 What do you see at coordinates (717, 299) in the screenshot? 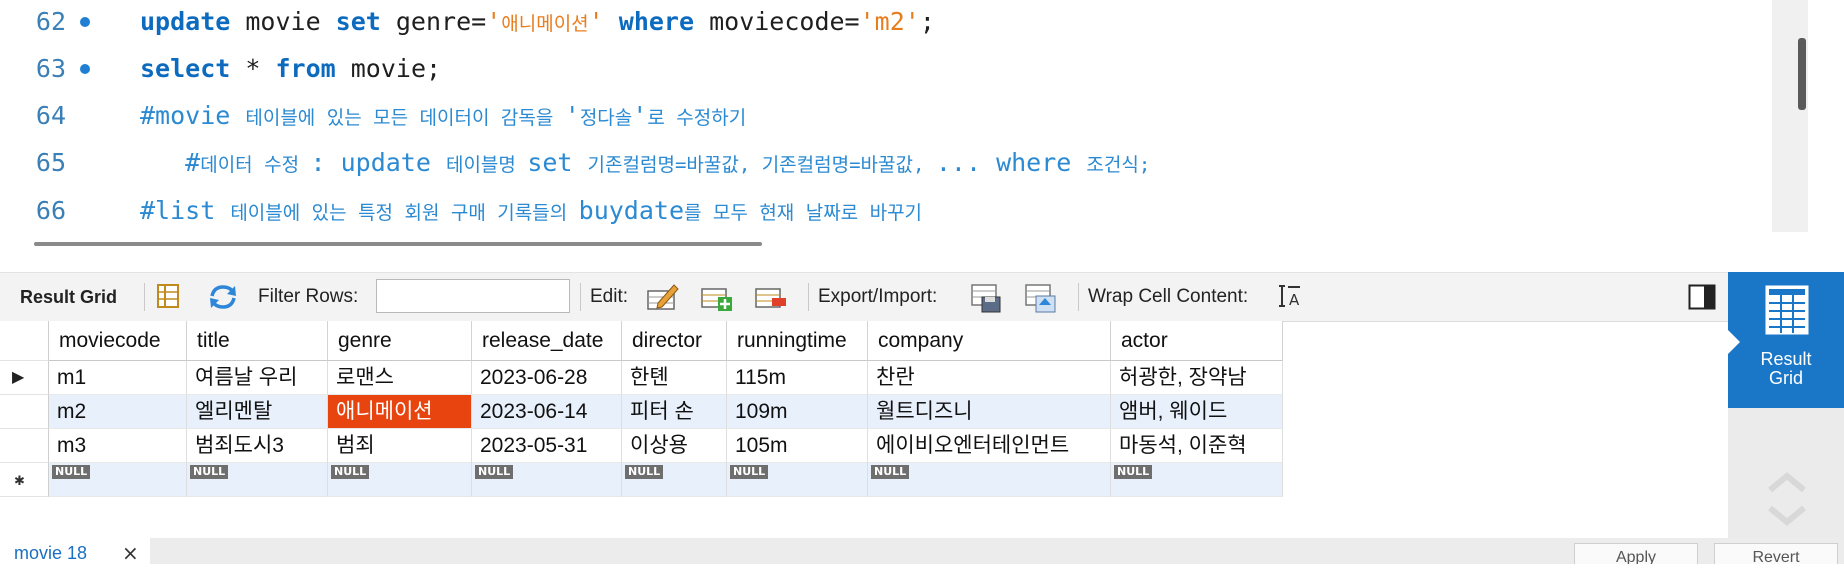
I see `insert-row-icon` at bounding box center [717, 299].